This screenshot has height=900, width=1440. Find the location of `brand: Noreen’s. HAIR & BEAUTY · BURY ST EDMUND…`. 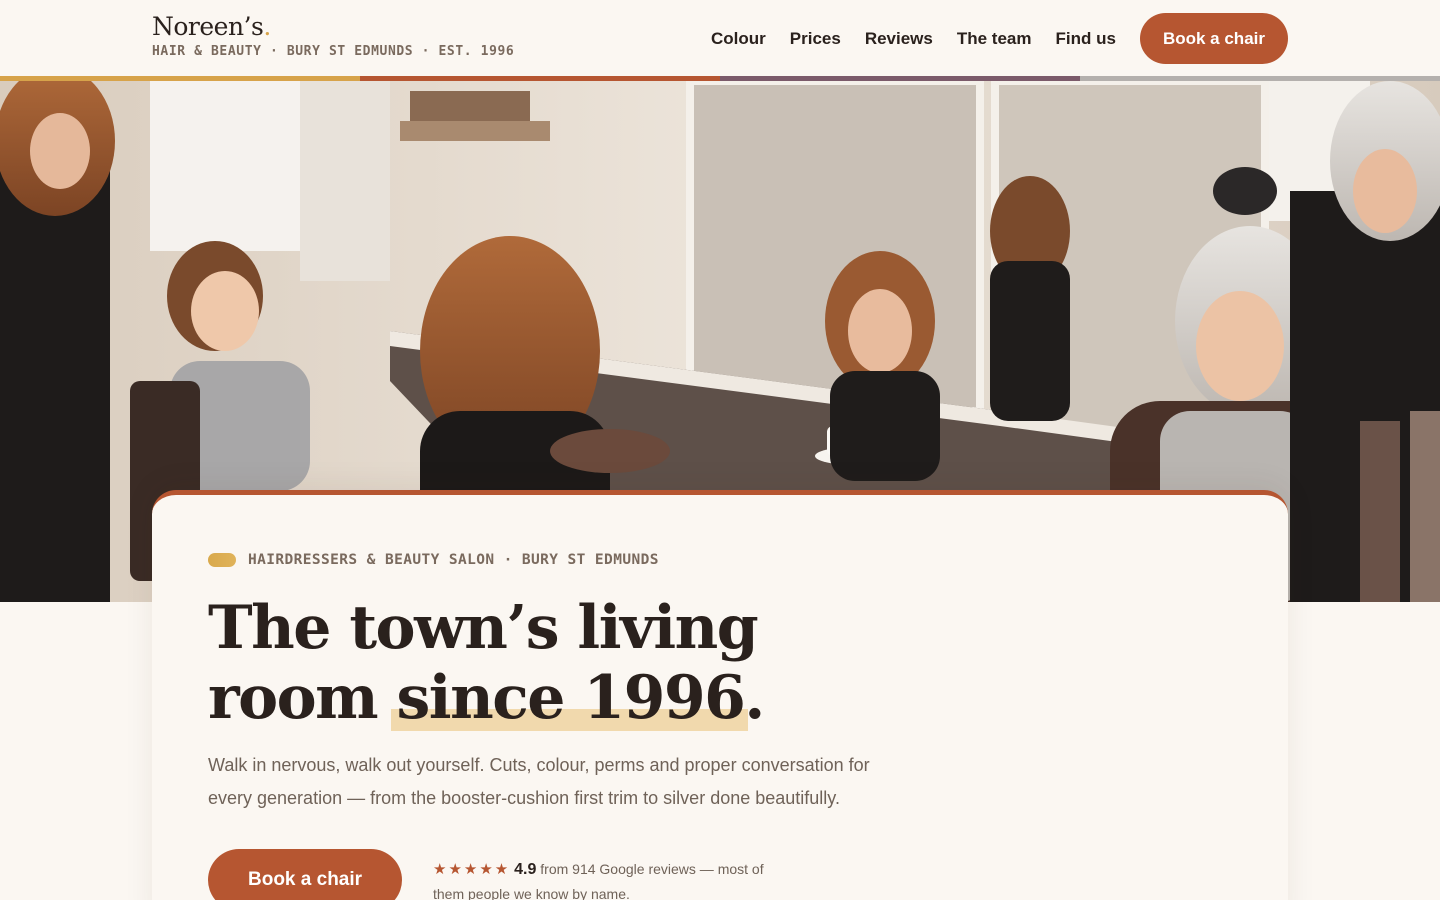

brand: Noreen’s. HAIR & BEAUTY · BURY ST EDMUND… is located at coordinates (333, 35).